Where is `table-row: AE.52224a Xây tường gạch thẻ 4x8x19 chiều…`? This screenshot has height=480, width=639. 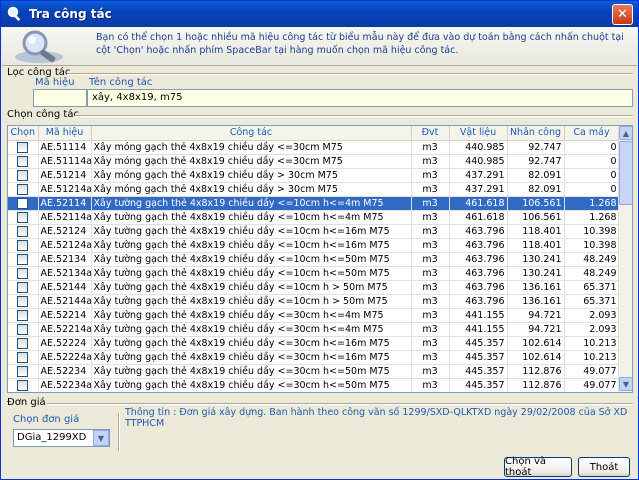 table-row: AE.52224a Xây tường gạch thẻ 4x8x19 chiều… is located at coordinates (314, 357).